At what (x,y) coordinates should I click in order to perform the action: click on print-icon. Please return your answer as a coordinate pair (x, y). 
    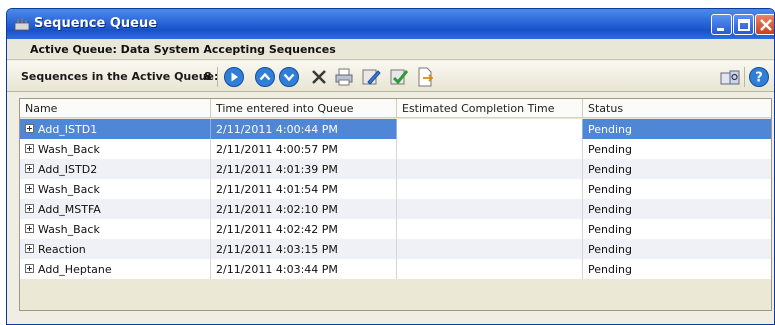
    Looking at the image, I should click on (344, 77).